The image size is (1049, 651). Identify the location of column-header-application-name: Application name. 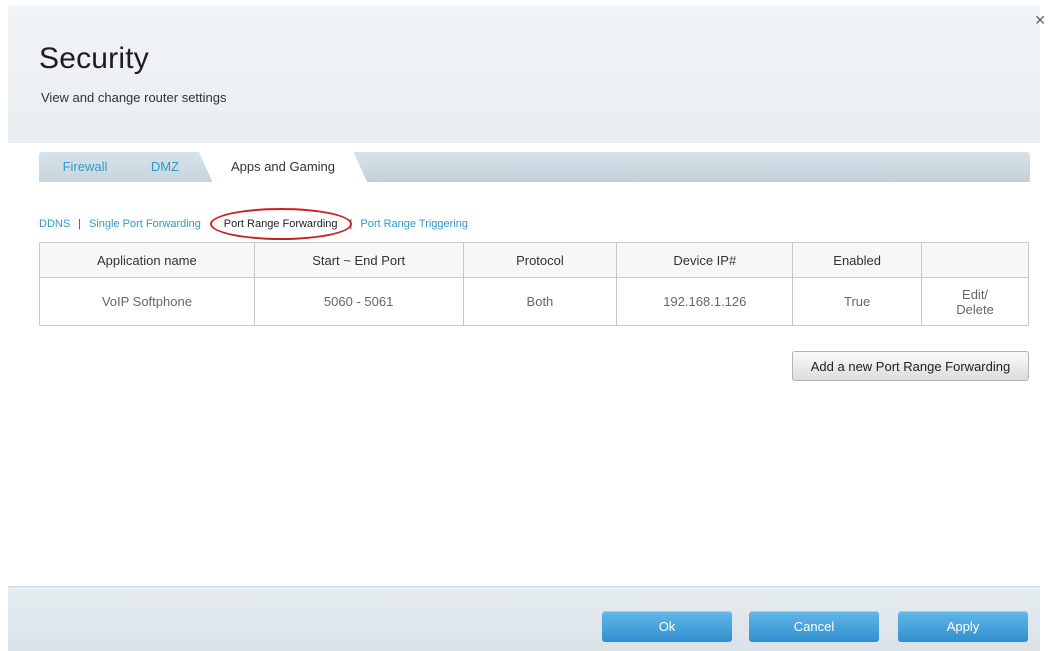
(147, 260).